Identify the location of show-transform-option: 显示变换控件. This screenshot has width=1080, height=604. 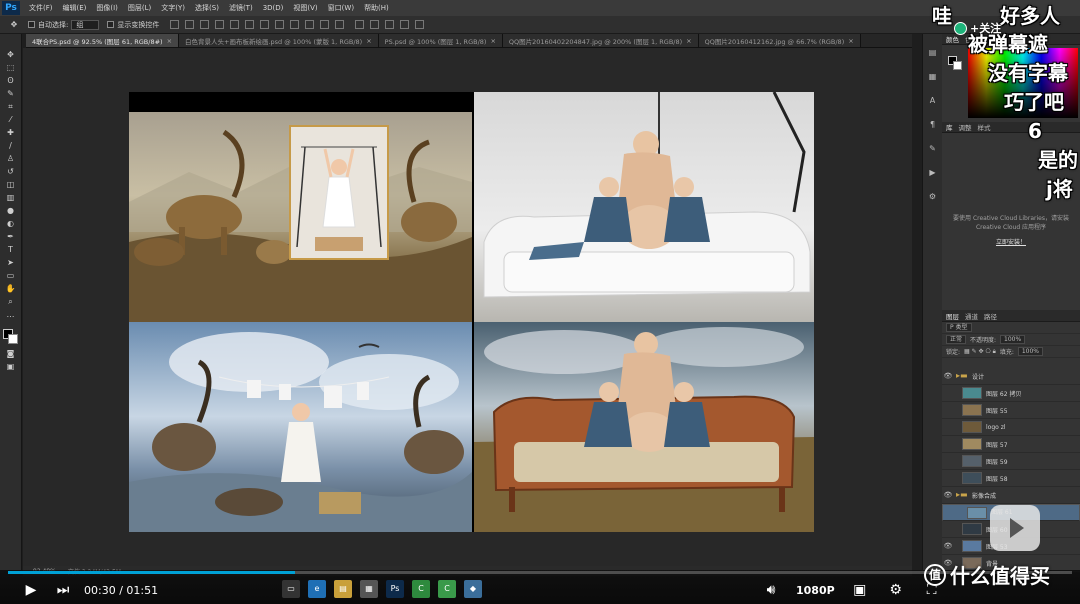
(133, 25).